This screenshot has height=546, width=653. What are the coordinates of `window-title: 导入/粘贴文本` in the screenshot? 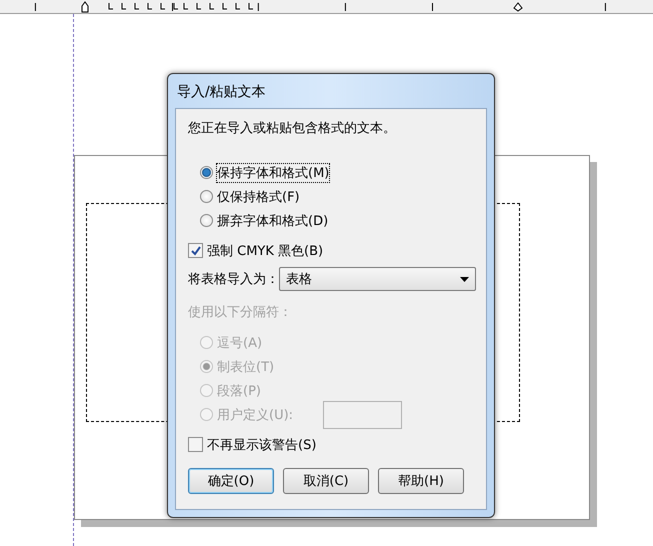 It's located at (221, 92).